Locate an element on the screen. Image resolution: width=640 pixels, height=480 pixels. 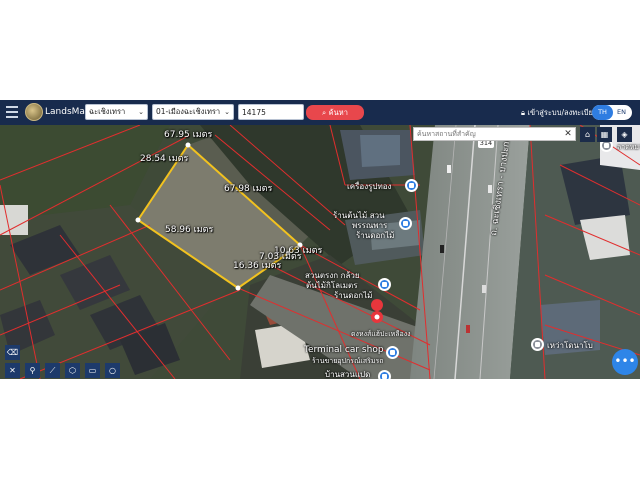
place-search-input is located at coordinates (494, 134).